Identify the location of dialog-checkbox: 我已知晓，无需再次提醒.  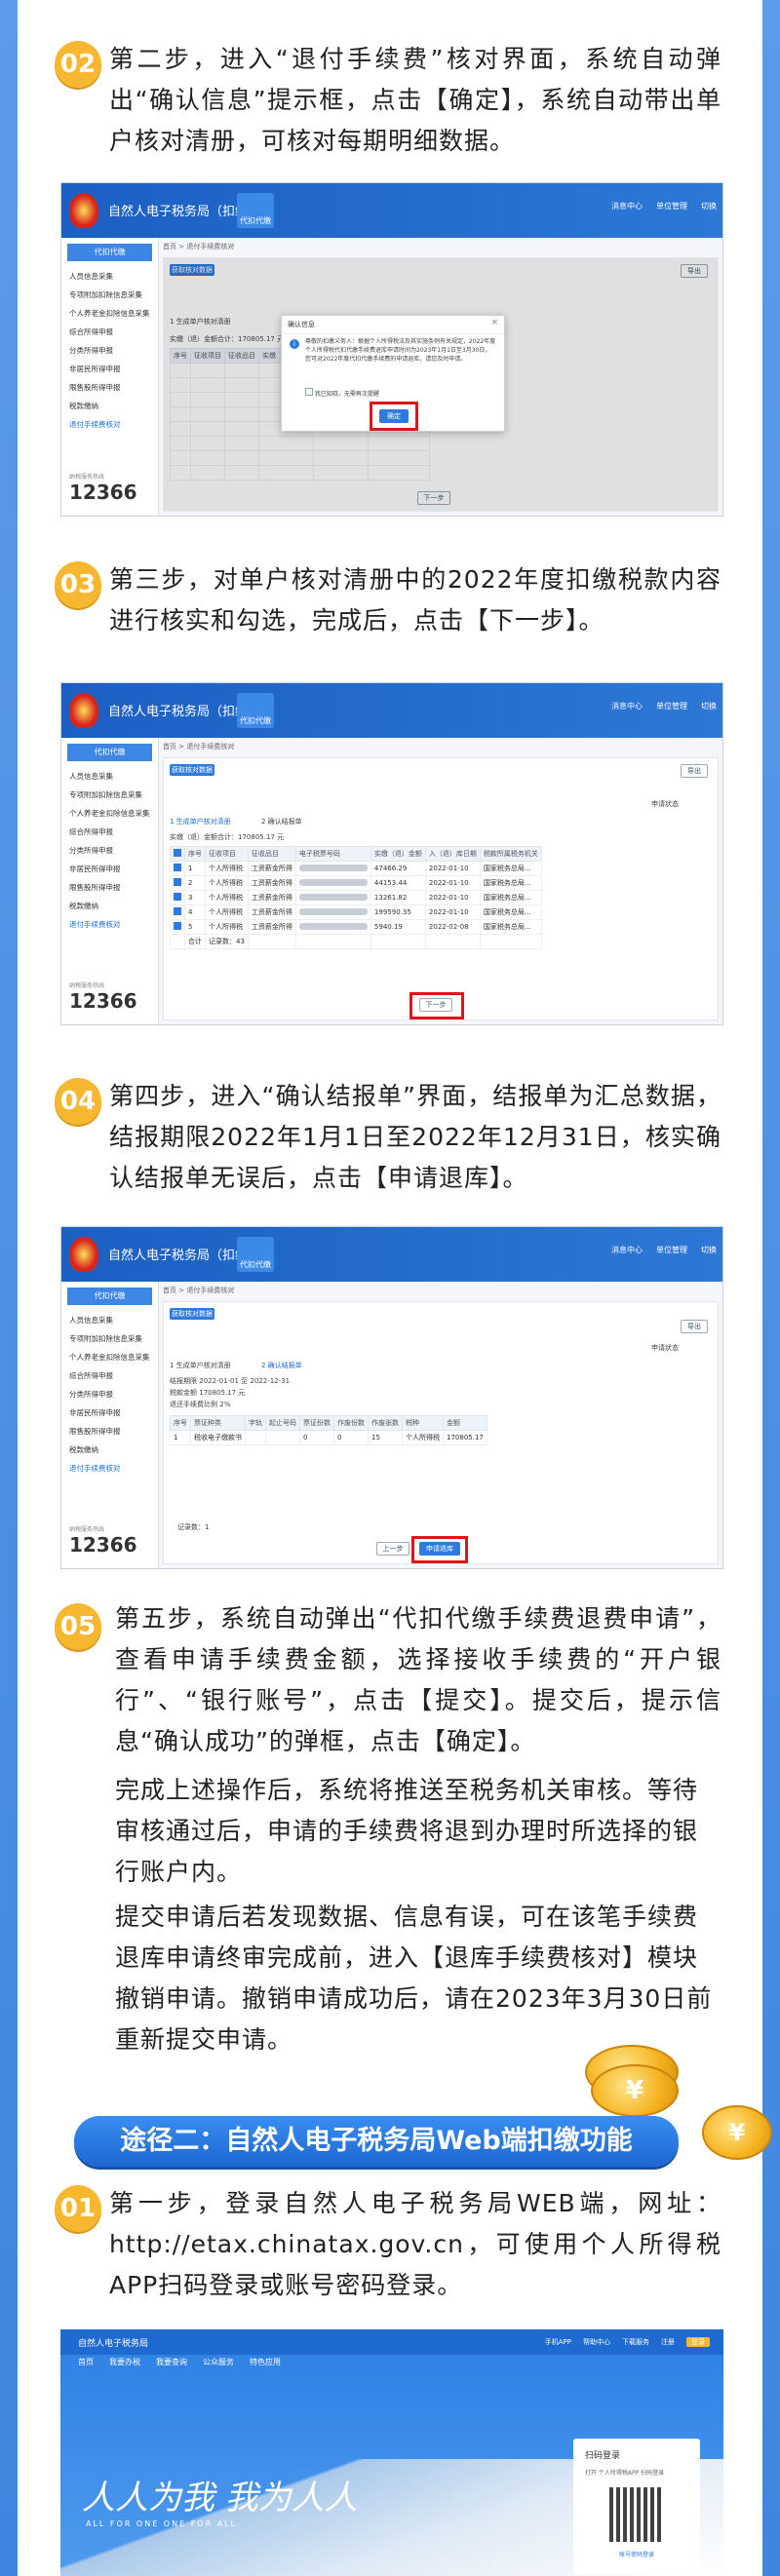
(342, 393).